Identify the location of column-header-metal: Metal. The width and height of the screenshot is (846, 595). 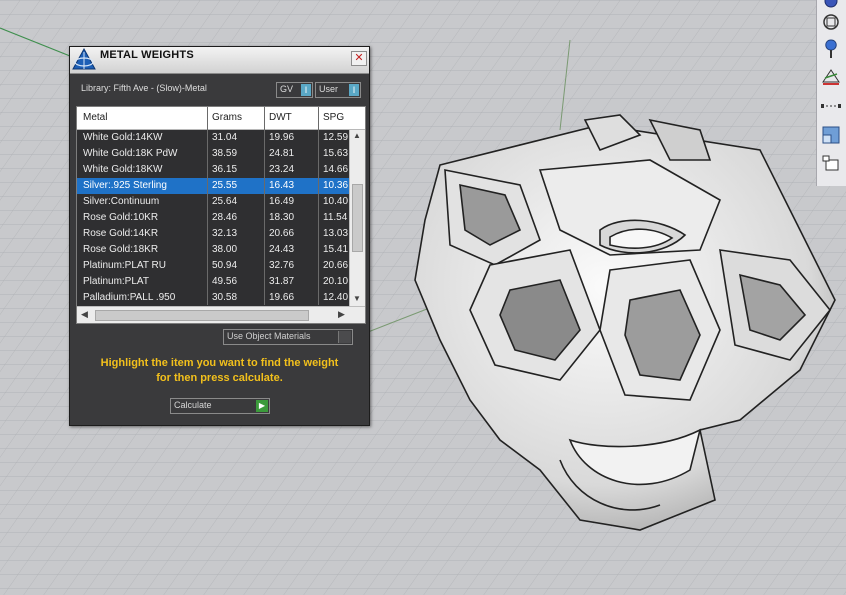
(95, 117).